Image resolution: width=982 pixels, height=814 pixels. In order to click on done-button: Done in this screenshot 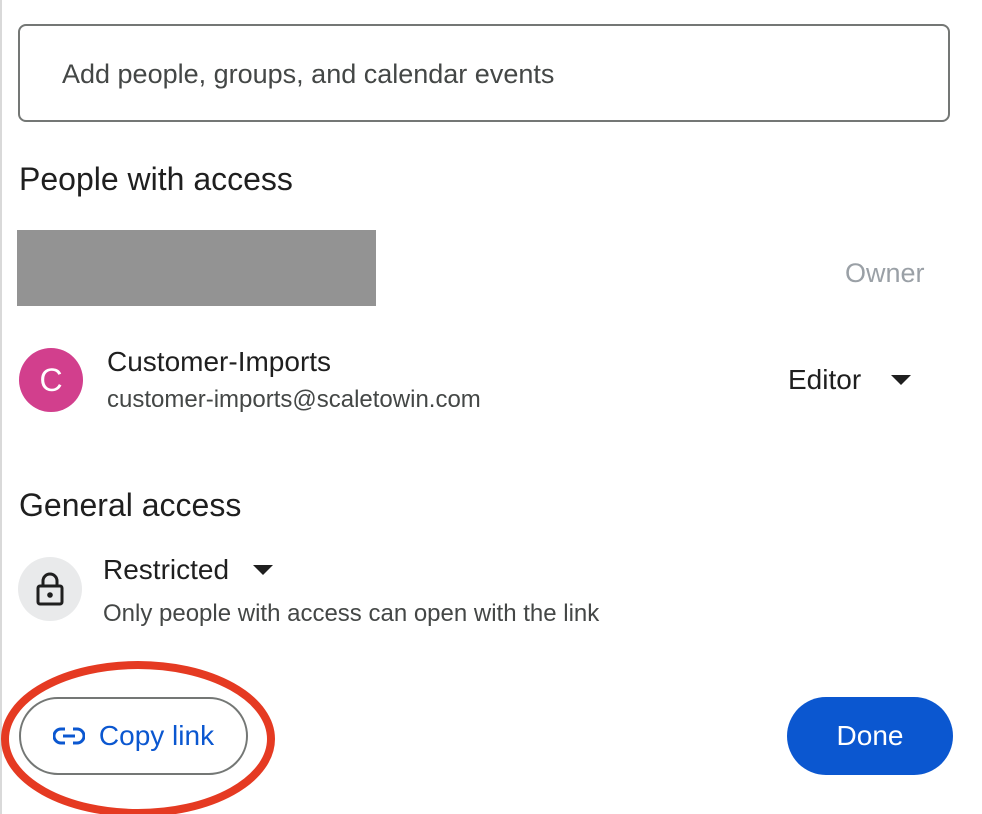, I will do `click(870, 736)`.